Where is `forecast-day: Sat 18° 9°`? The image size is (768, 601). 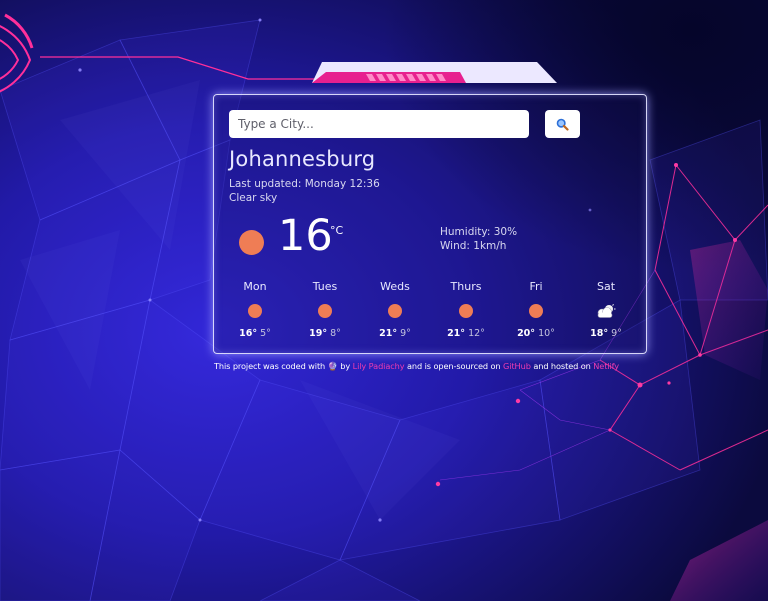 forecast-day: Sat 18° 9° is located at coordinates (606, 312).